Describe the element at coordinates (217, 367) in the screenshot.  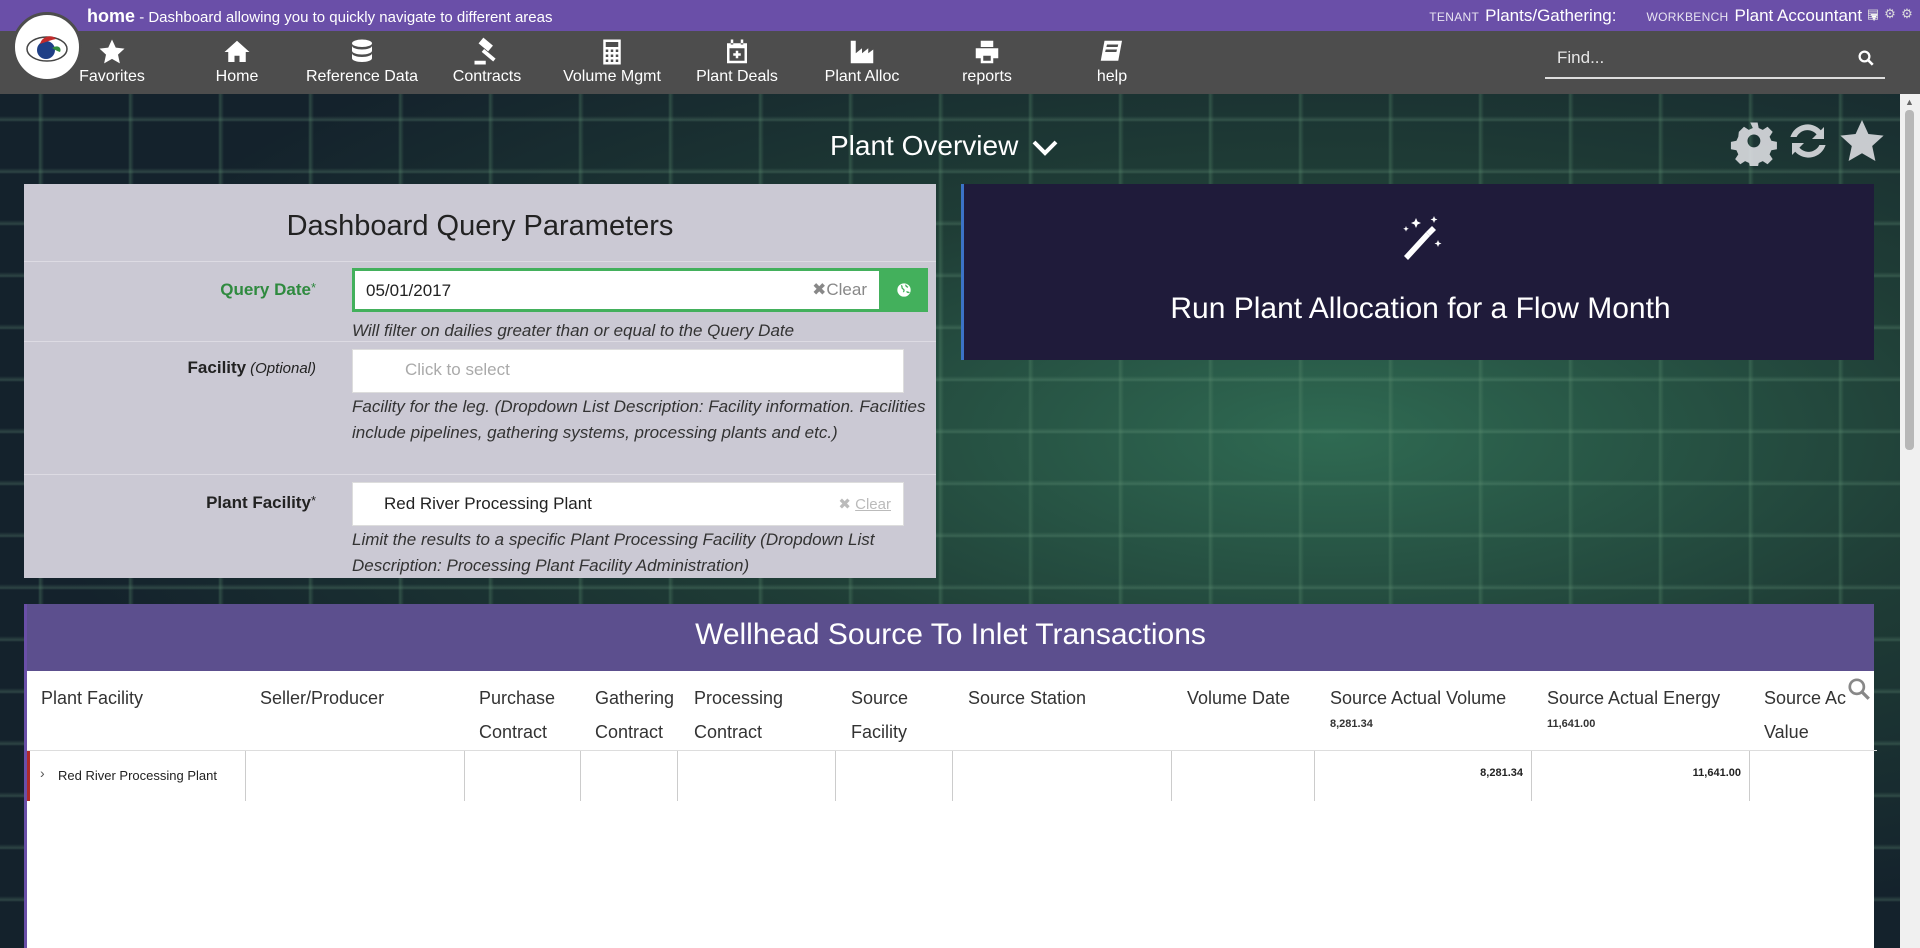
I see `label-text: Facility` at that location.